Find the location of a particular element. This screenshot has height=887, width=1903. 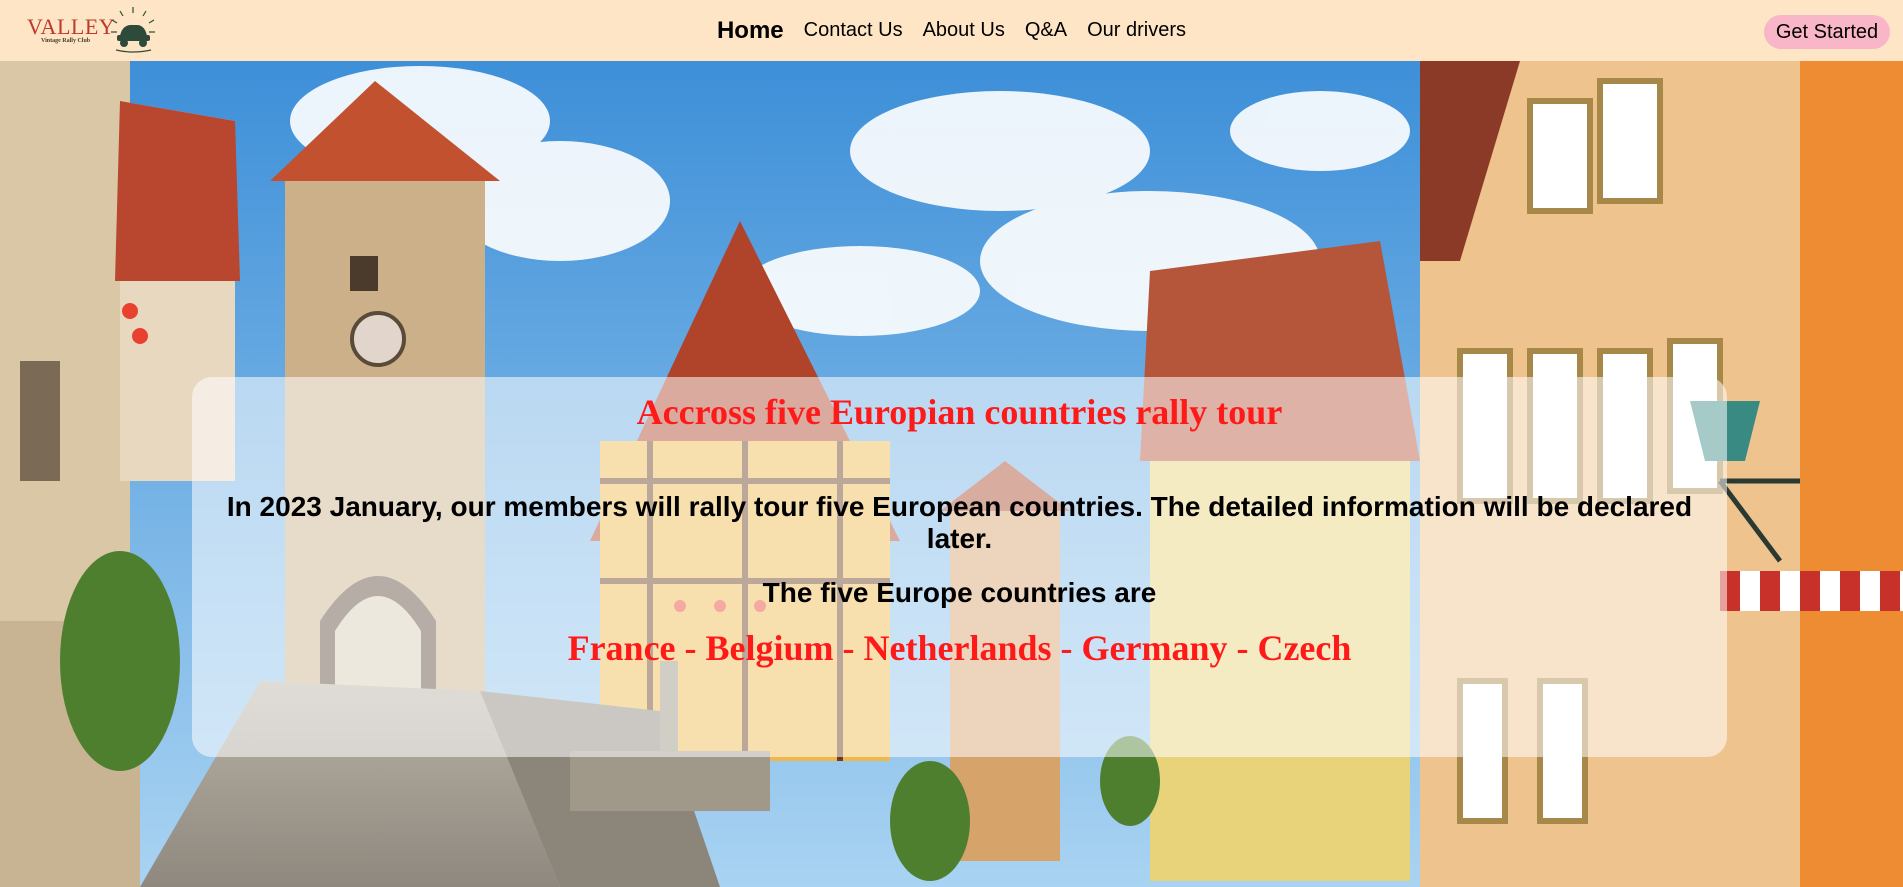

nav-link-qa: Q&A is located at coordinates (1046, 30).